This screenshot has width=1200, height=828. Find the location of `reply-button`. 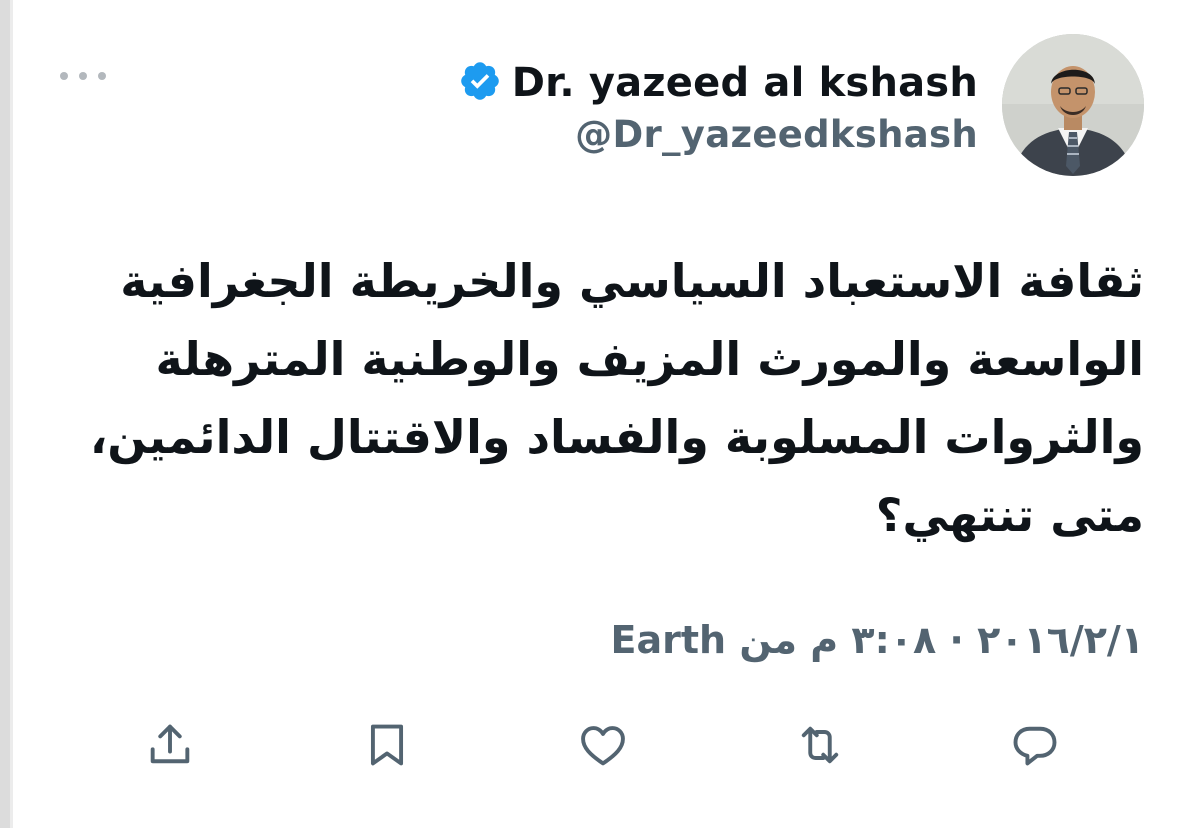

reply-button is located at coordinates (1035, 745).